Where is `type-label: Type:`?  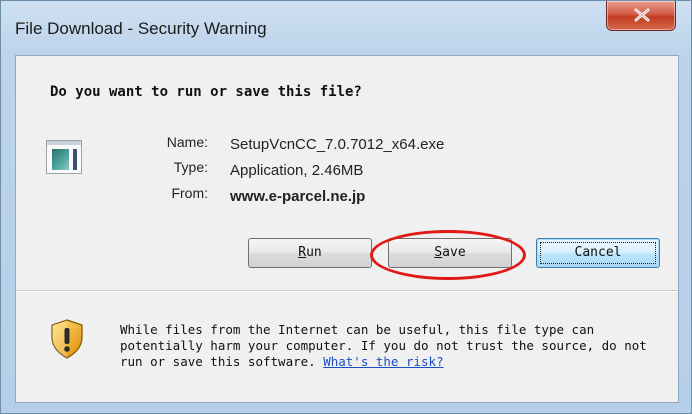
type-label: Type: is located at coordinates (190, 167).